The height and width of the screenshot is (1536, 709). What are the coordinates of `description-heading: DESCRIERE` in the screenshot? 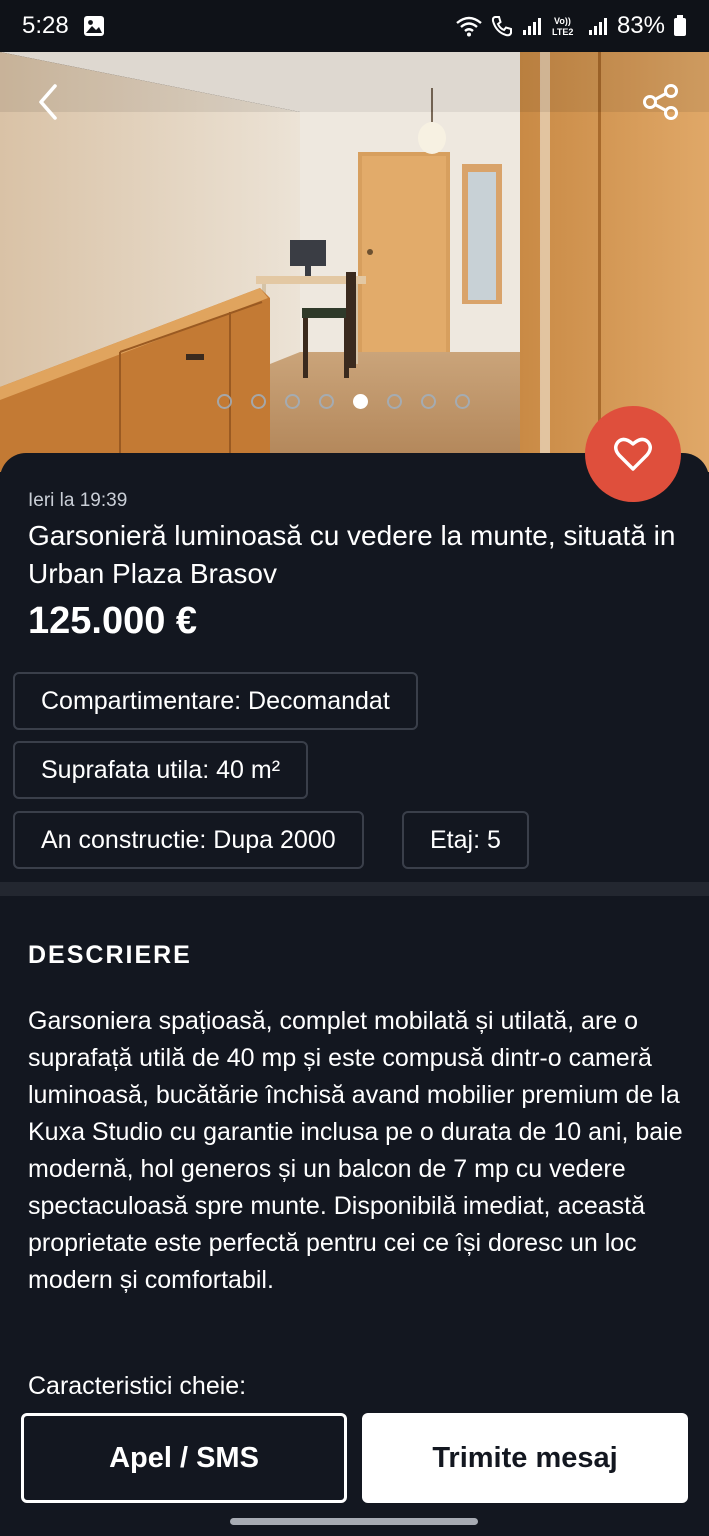 It's located at (110, 955).